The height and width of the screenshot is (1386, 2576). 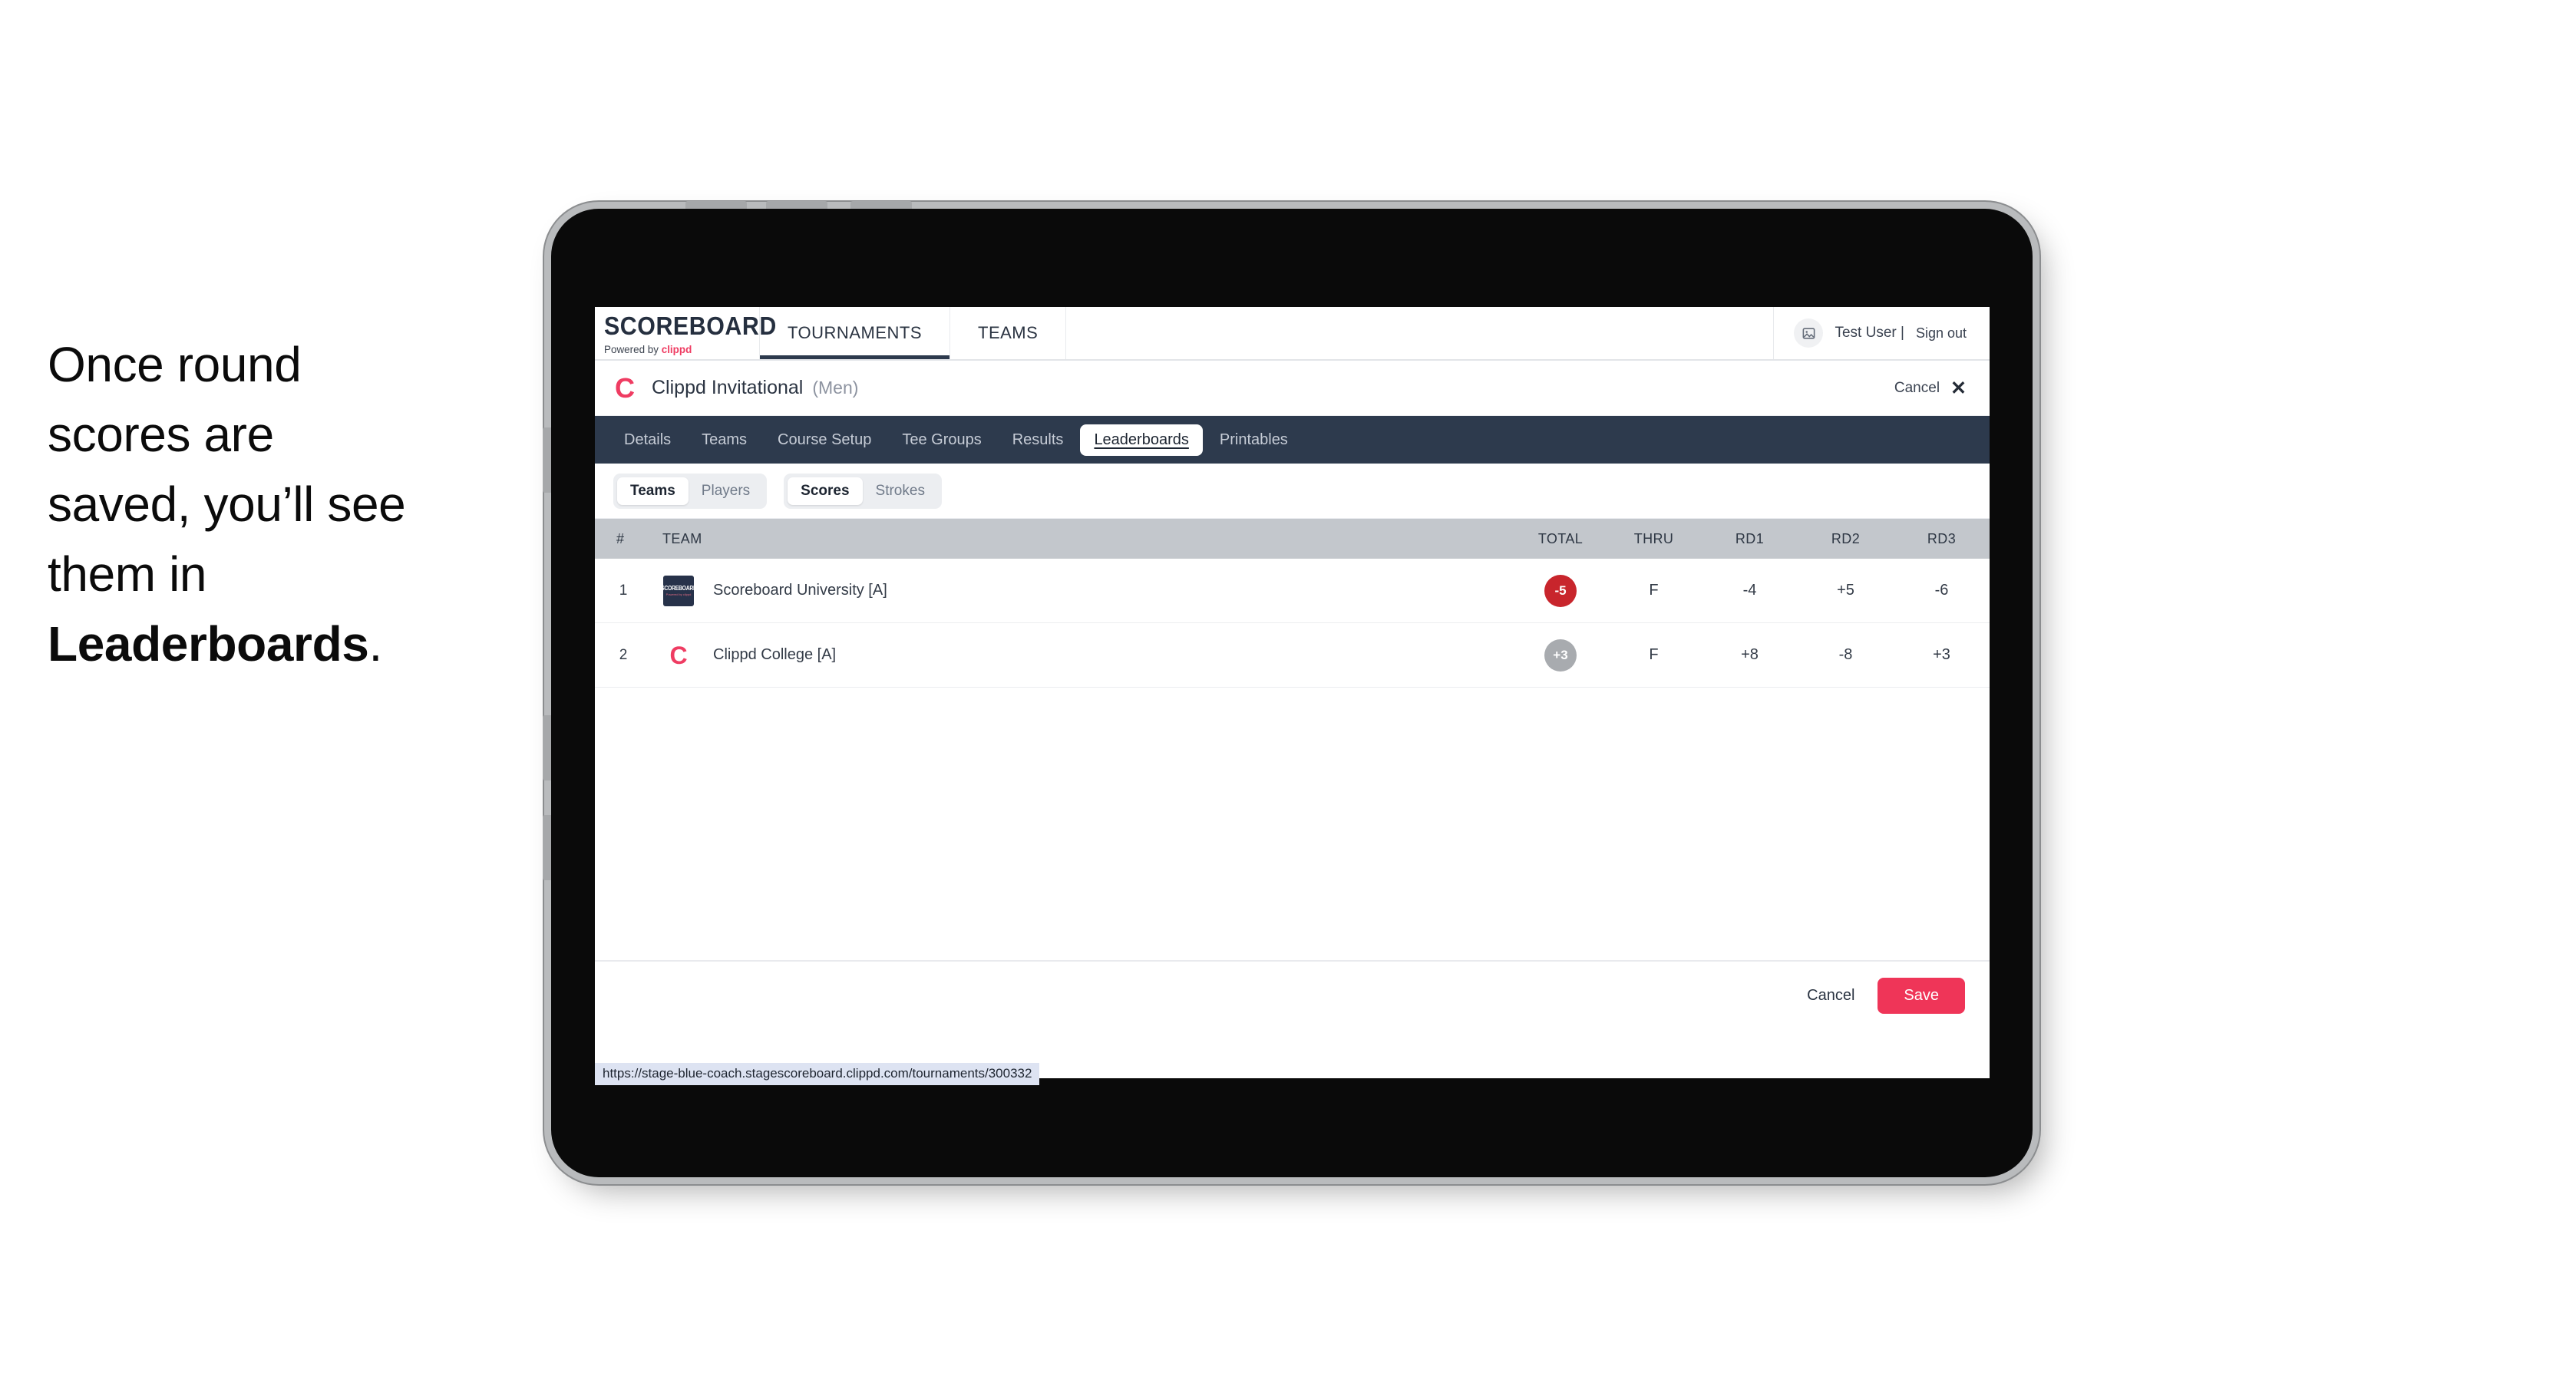 I want to click on segment-scores-label: Scores, so click(x=825, y=490).